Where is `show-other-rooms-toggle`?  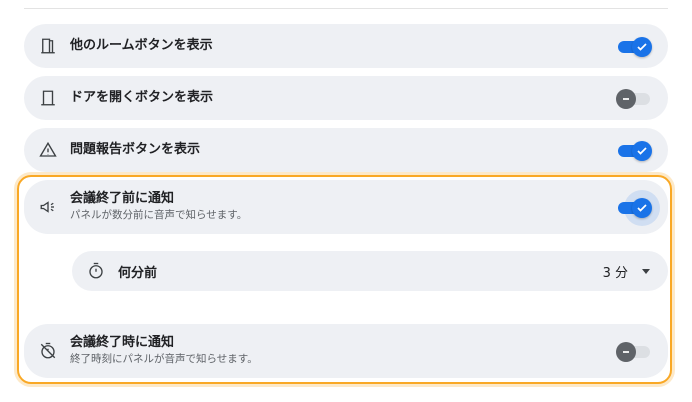
show-other-rooms-toggle is located at coordinates (635, 46).